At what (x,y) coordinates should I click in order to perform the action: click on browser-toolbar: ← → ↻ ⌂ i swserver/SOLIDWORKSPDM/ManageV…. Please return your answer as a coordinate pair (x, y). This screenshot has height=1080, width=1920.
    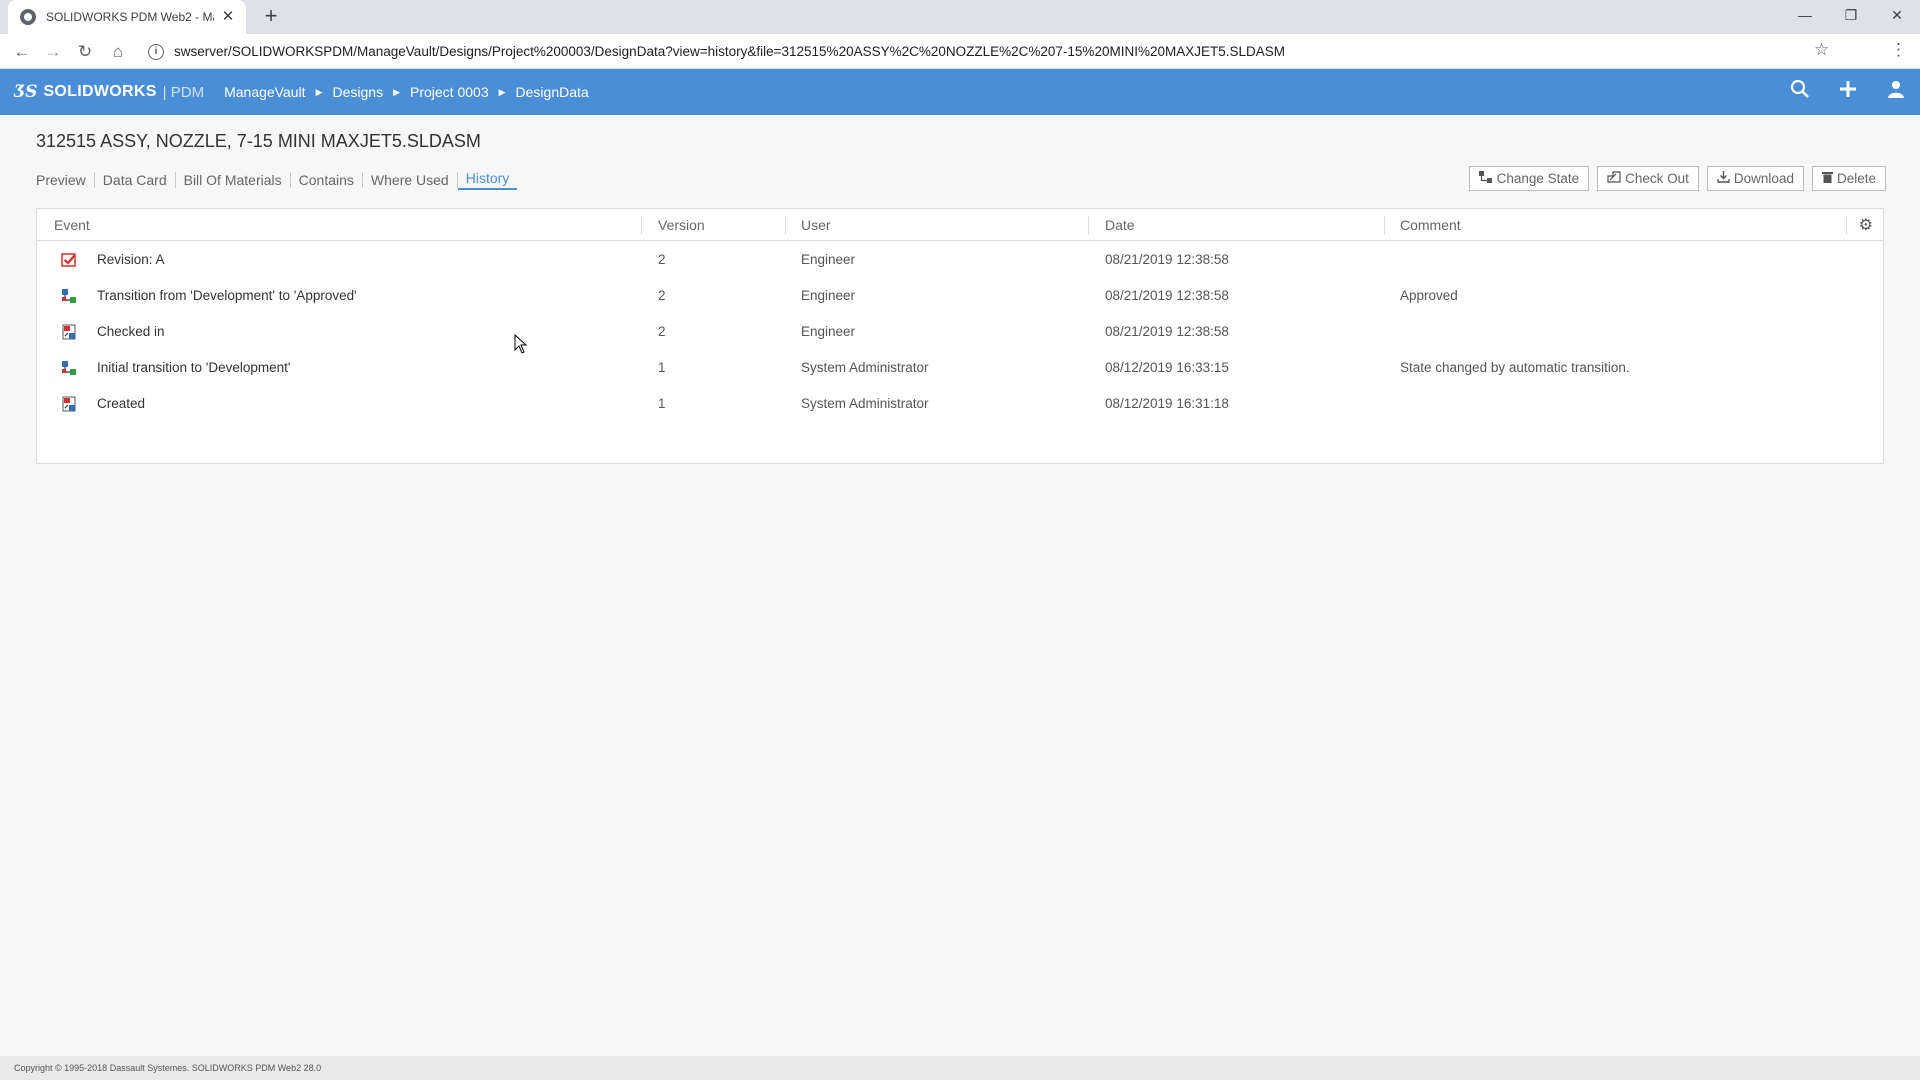
    Looking at the image, I should click on (960, 51).